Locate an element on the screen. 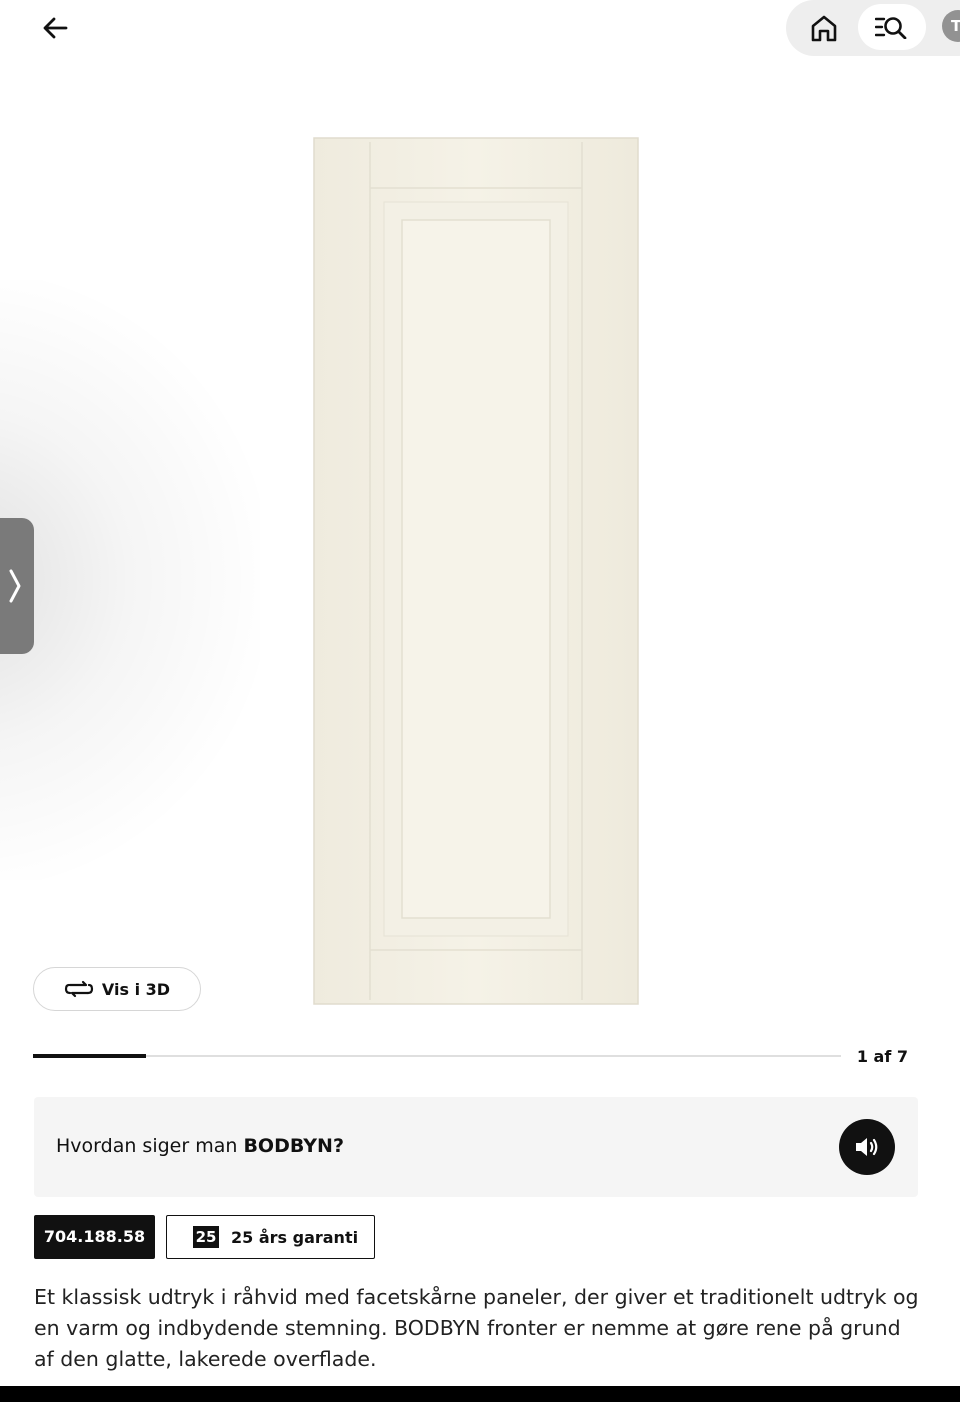 Image resolution: width=960 pixels, height=1402 pixels. search-list-icon is located at coordinates (891, 28).